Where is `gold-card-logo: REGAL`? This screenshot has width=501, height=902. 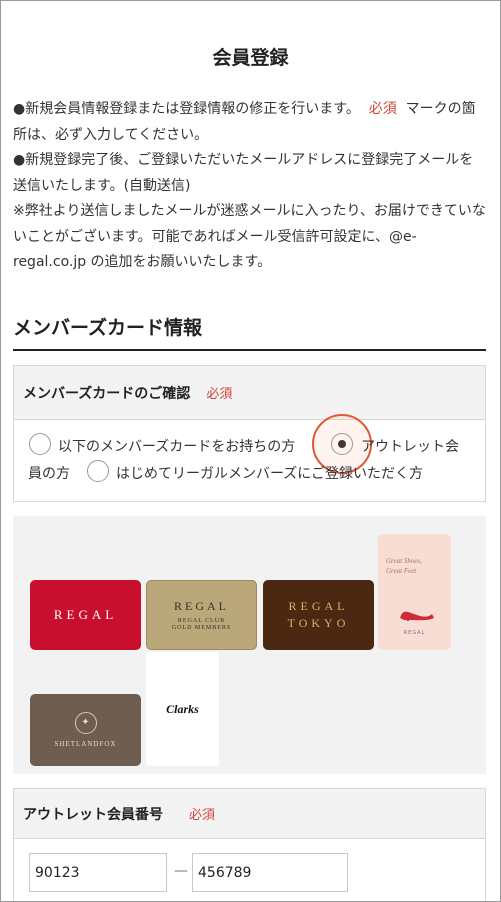
gold-card-logo: REGAL is located at coordinates (201, 606).